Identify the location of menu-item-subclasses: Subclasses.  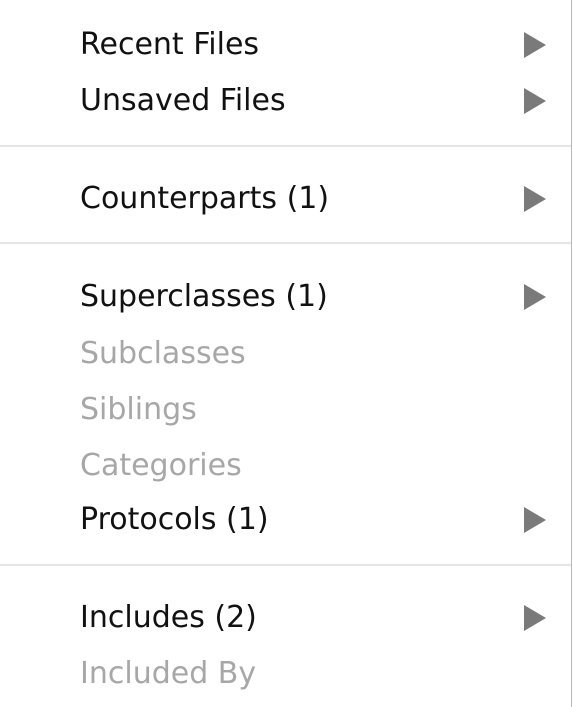
(285, 354).